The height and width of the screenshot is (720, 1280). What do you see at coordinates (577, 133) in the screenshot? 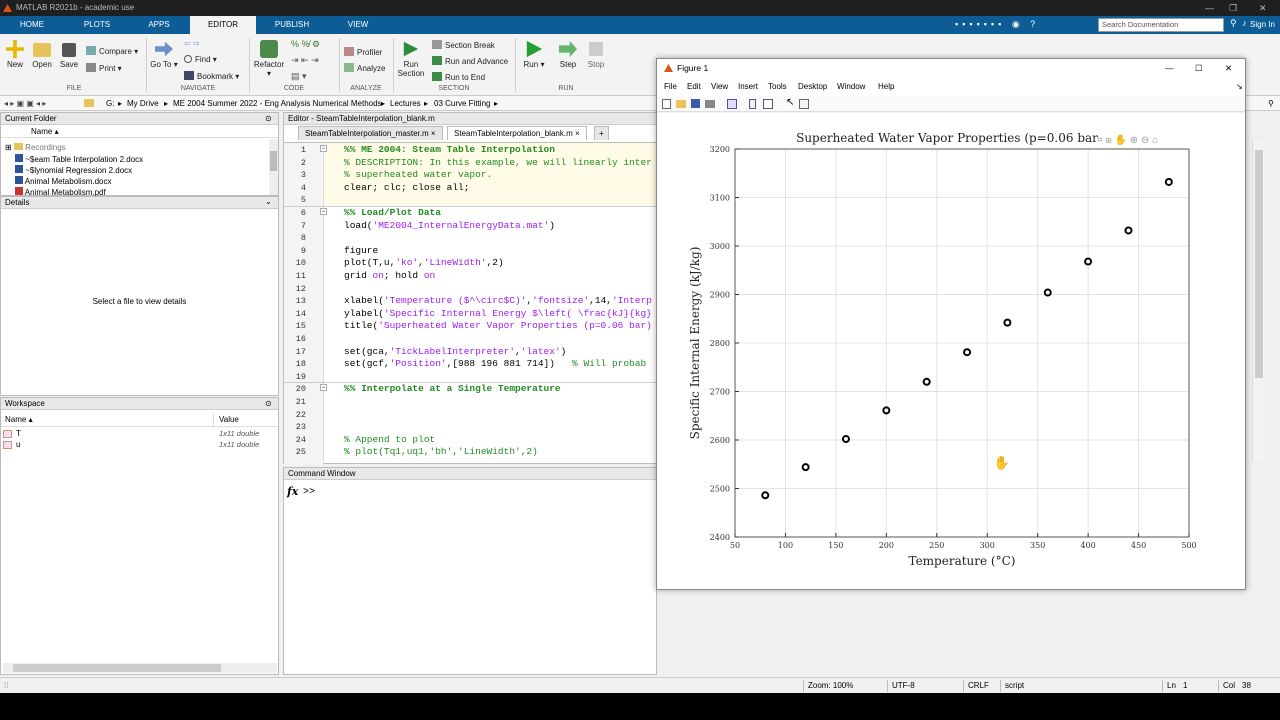
I see `close-icon: ×` at bounding box center [577, 133].